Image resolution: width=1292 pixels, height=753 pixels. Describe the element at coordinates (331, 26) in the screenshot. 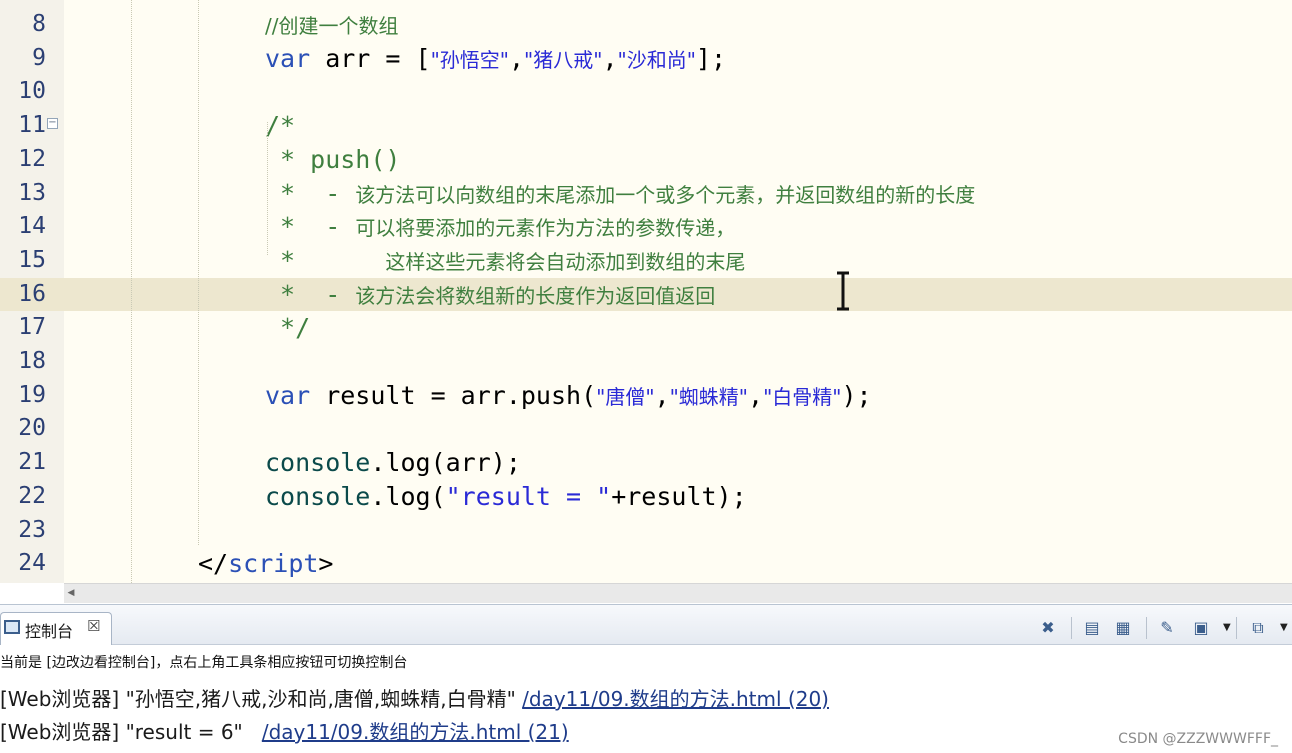

I see `code-text: //创建一个数组` at that location.